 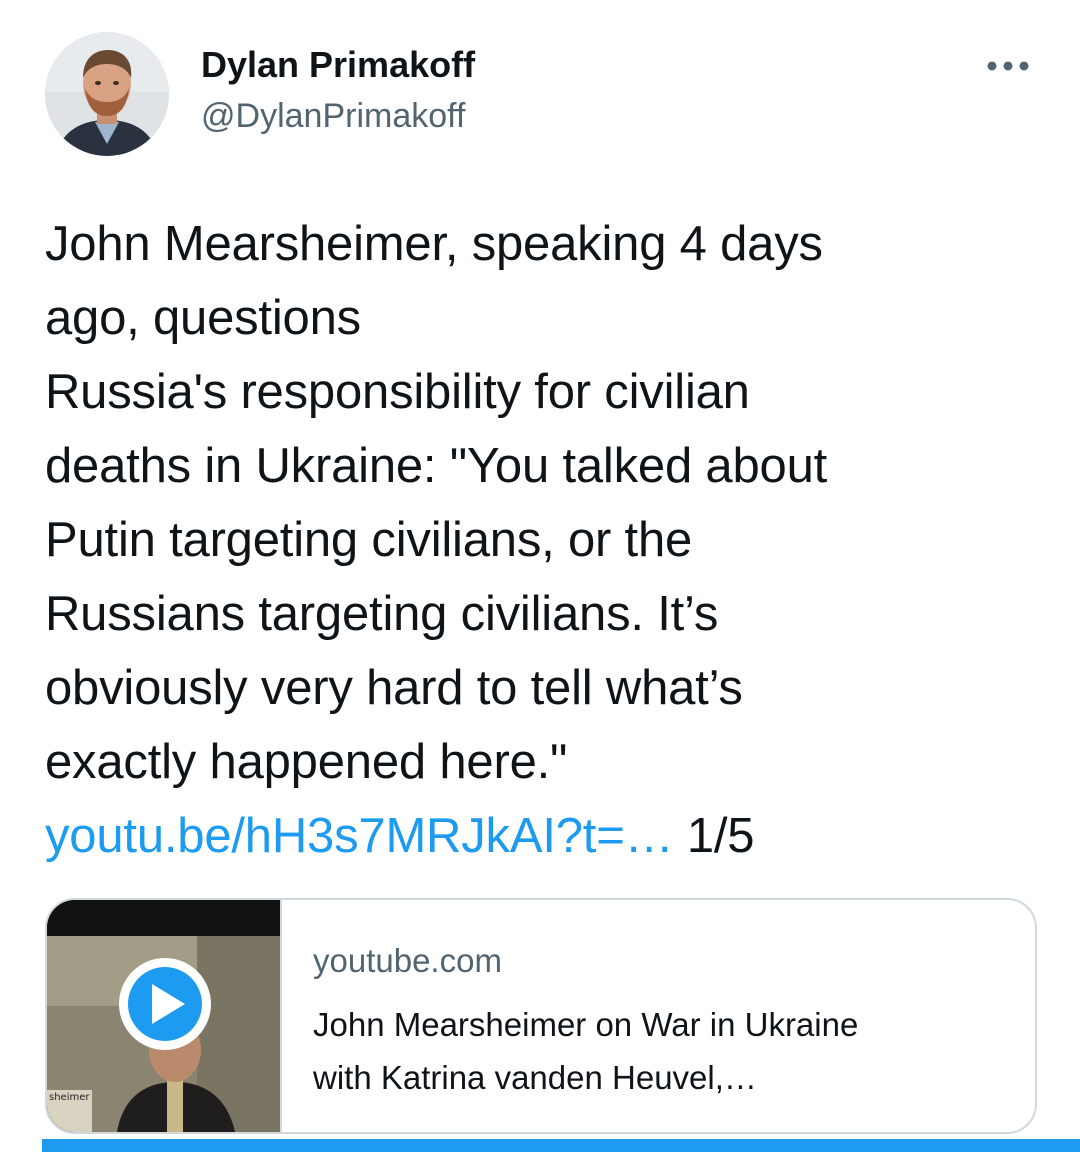 I want to click on card-thumbnail: sheimer, so click(x=164, y=1016).